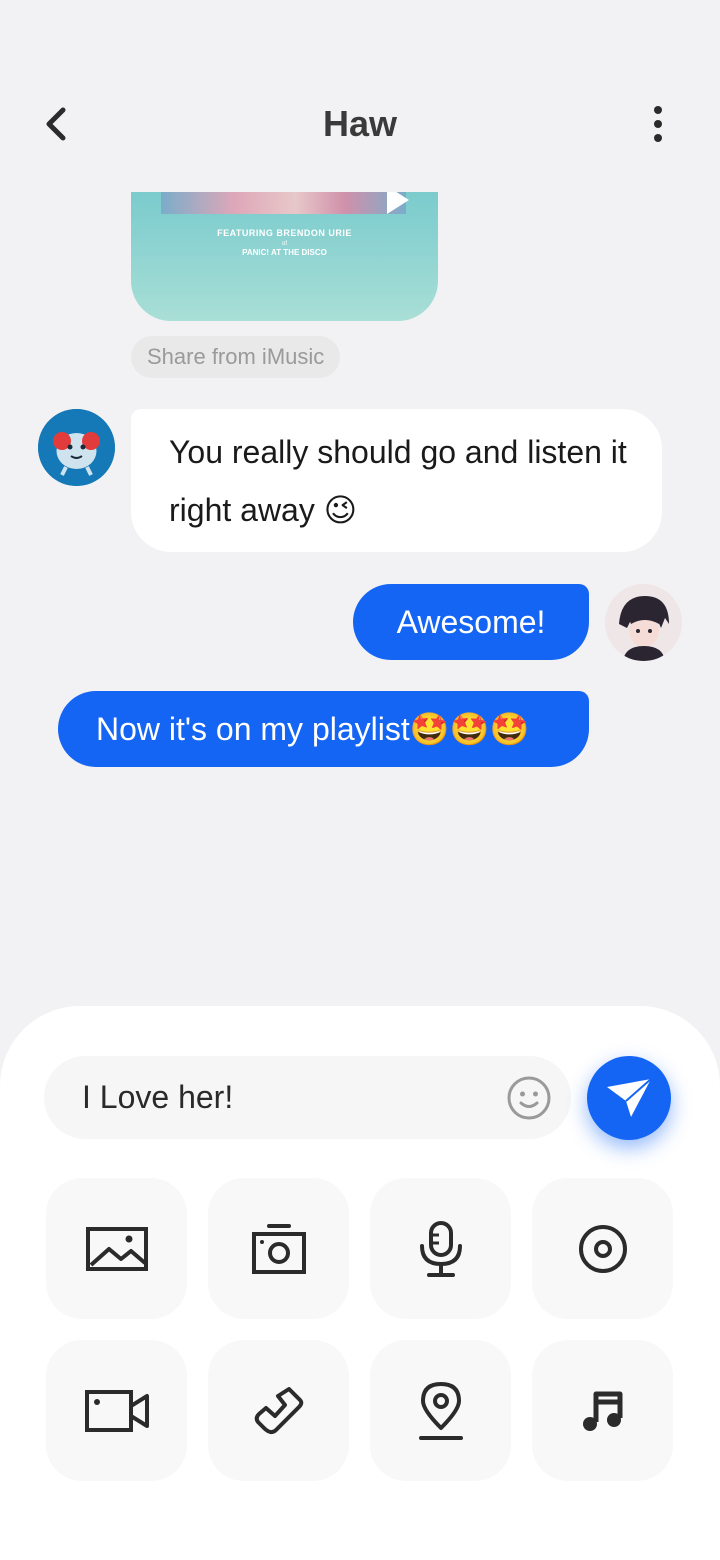 This screenshot has height=1560, width=720. What do you see at coordinates (284, 244) in the screenshot?
I see `card-caption-of: of` at bounding box center [284, 244].